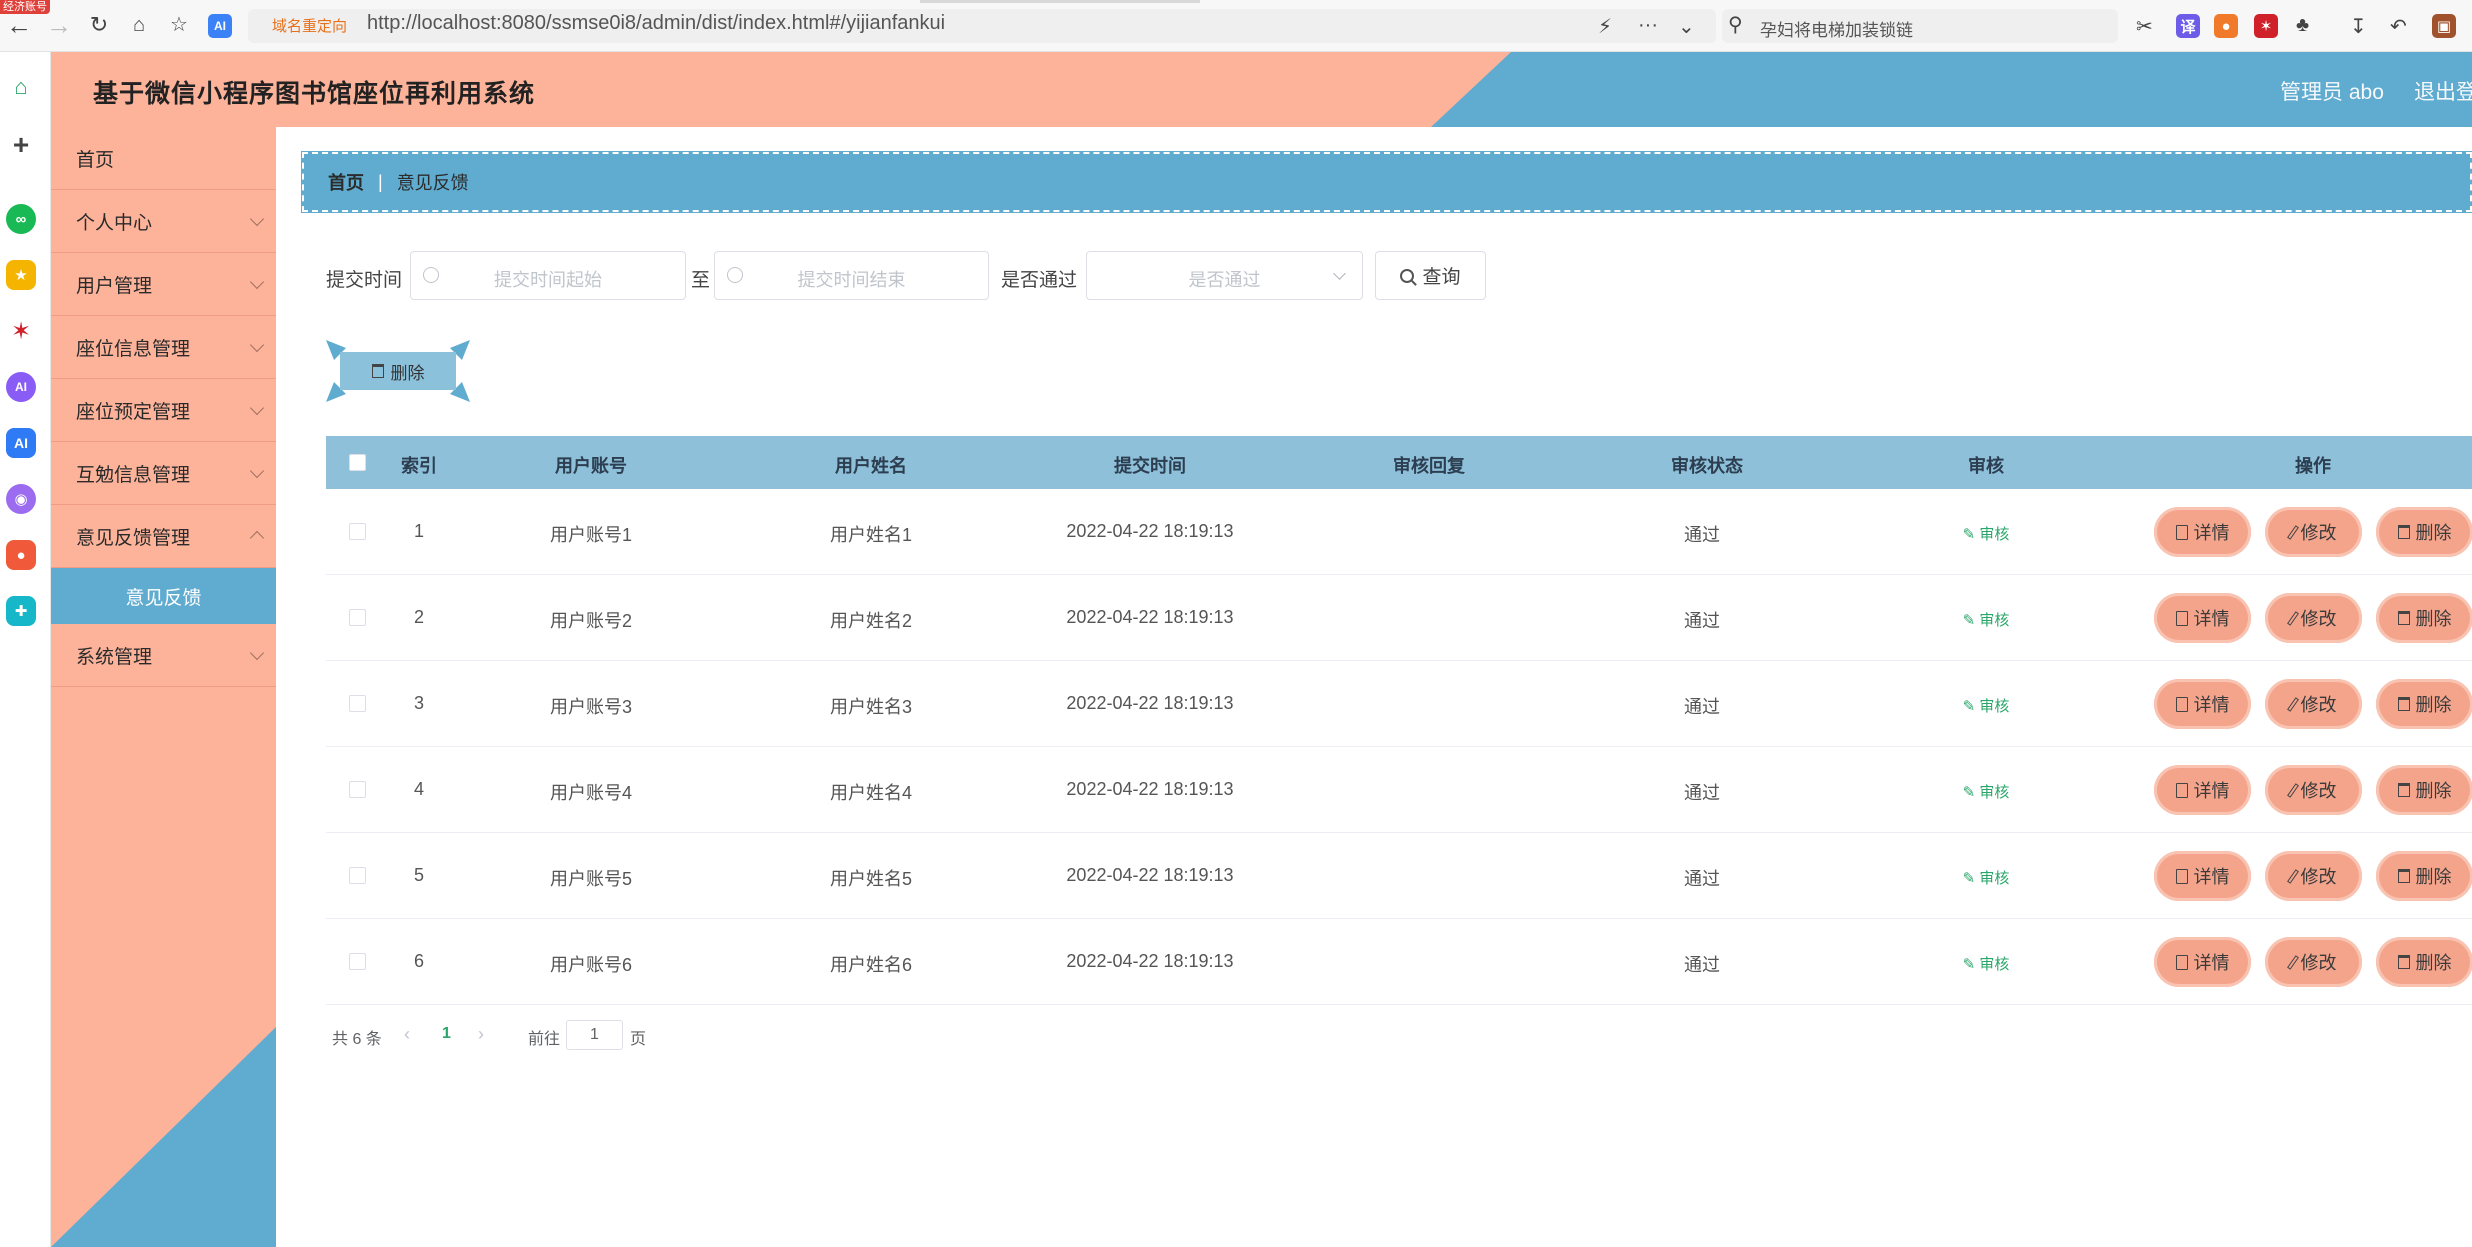  I want to click on forward-icon: →, so click(59, 25).